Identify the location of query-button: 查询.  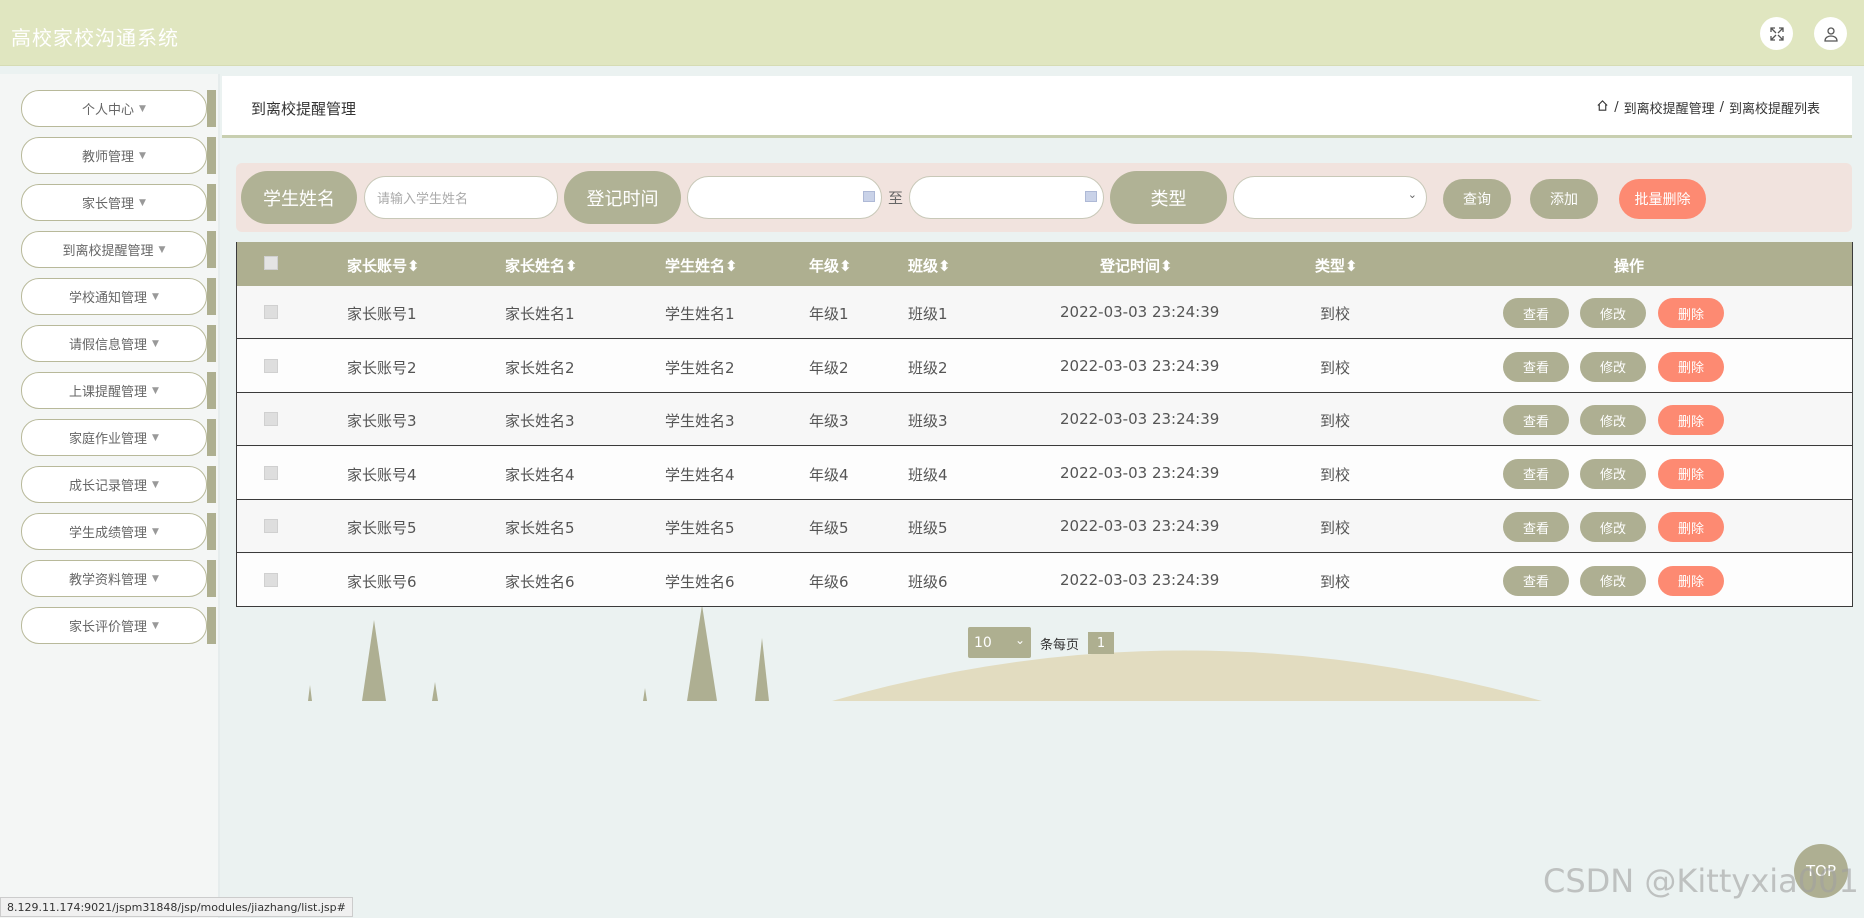
(1477, 199).